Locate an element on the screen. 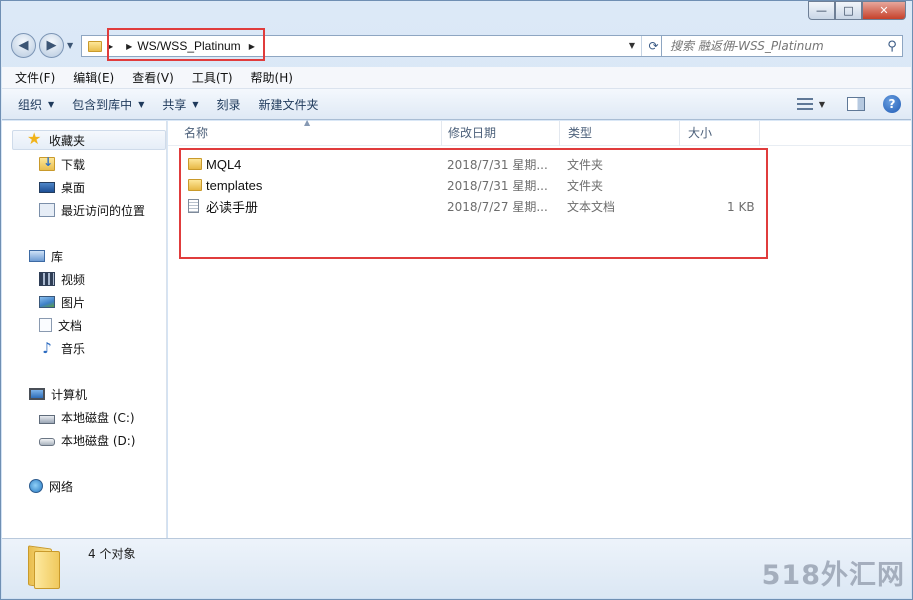 The image size is (913, 600). nav-drive-d: 本地磁盘 (D:) is located at coordinates (87, 440).